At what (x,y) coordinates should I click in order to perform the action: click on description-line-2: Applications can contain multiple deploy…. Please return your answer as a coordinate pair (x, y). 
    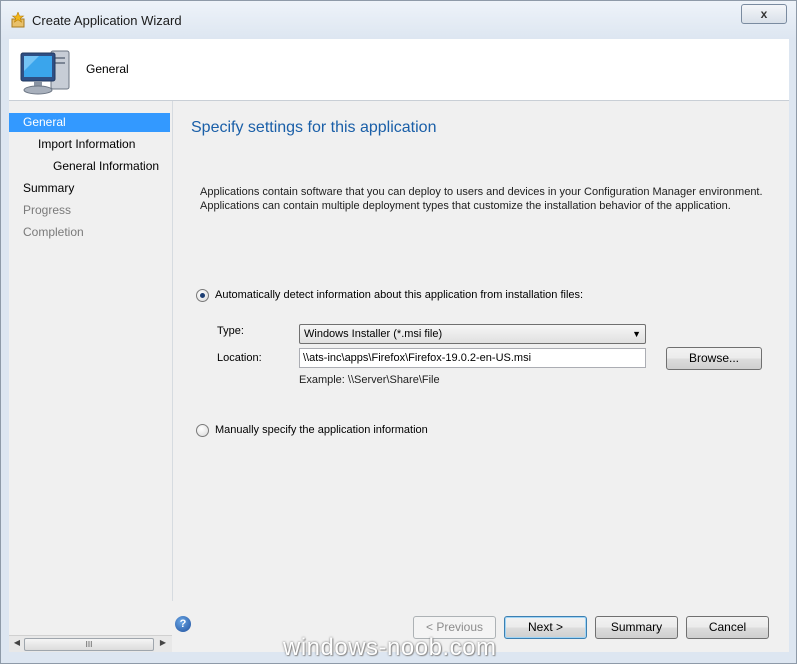
    Looking at the image, I should click on (465, 206).